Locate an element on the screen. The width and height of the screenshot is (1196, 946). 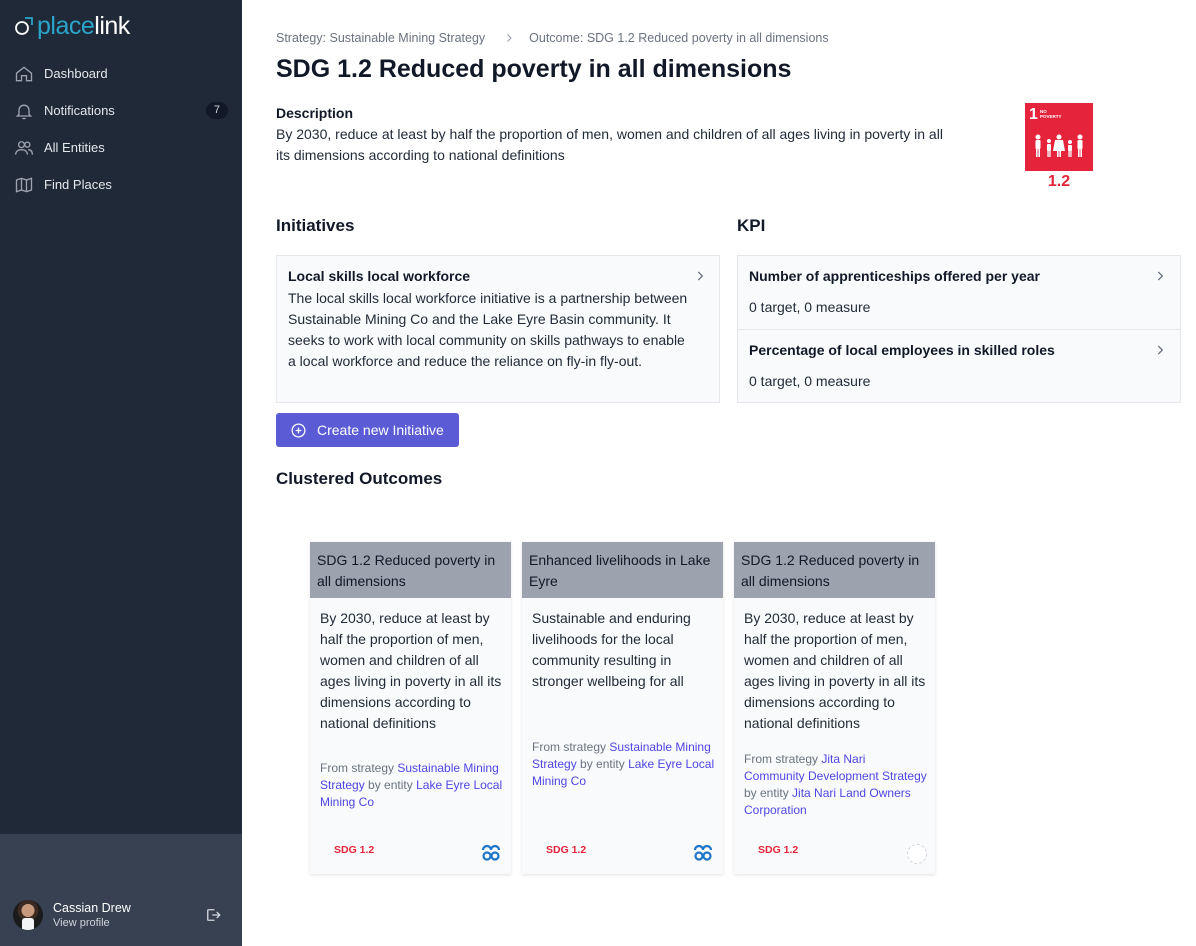
sidebar-item-label: Dashboard is located at coordinates (76, 73).